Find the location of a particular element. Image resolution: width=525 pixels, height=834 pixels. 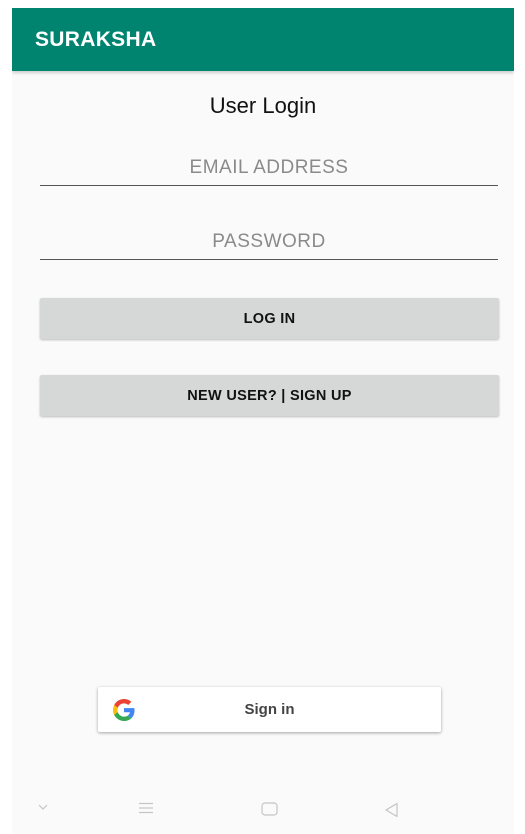

google-signin-label: Sign in is located at coordinates (269, 709).